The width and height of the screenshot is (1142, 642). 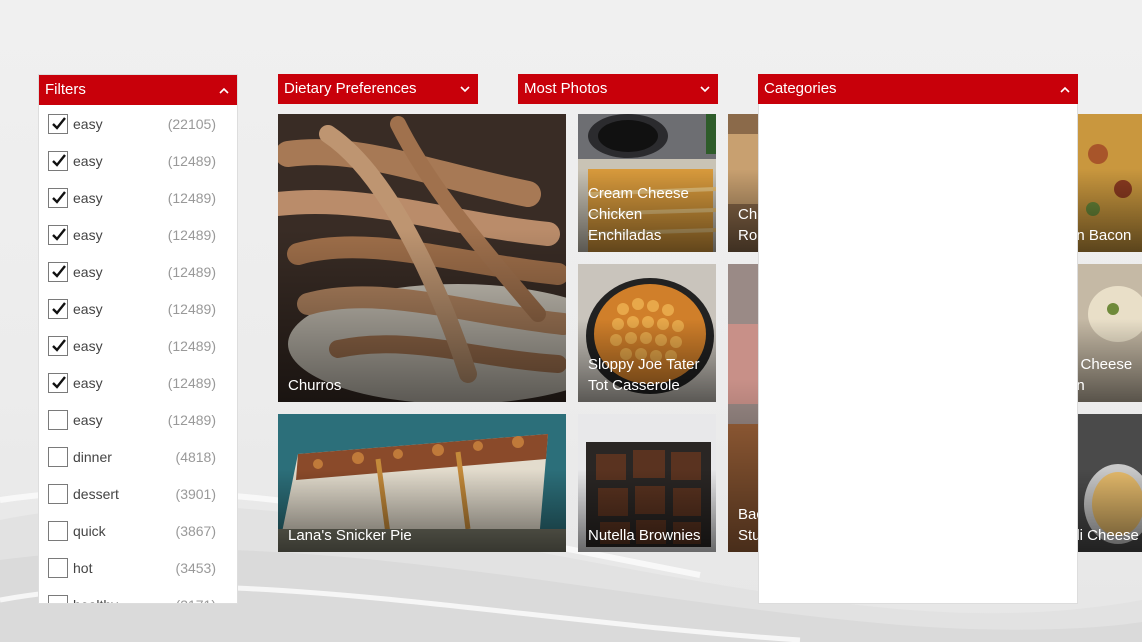 I want to click on tile-label: Churros, so click(x=315, y=385).